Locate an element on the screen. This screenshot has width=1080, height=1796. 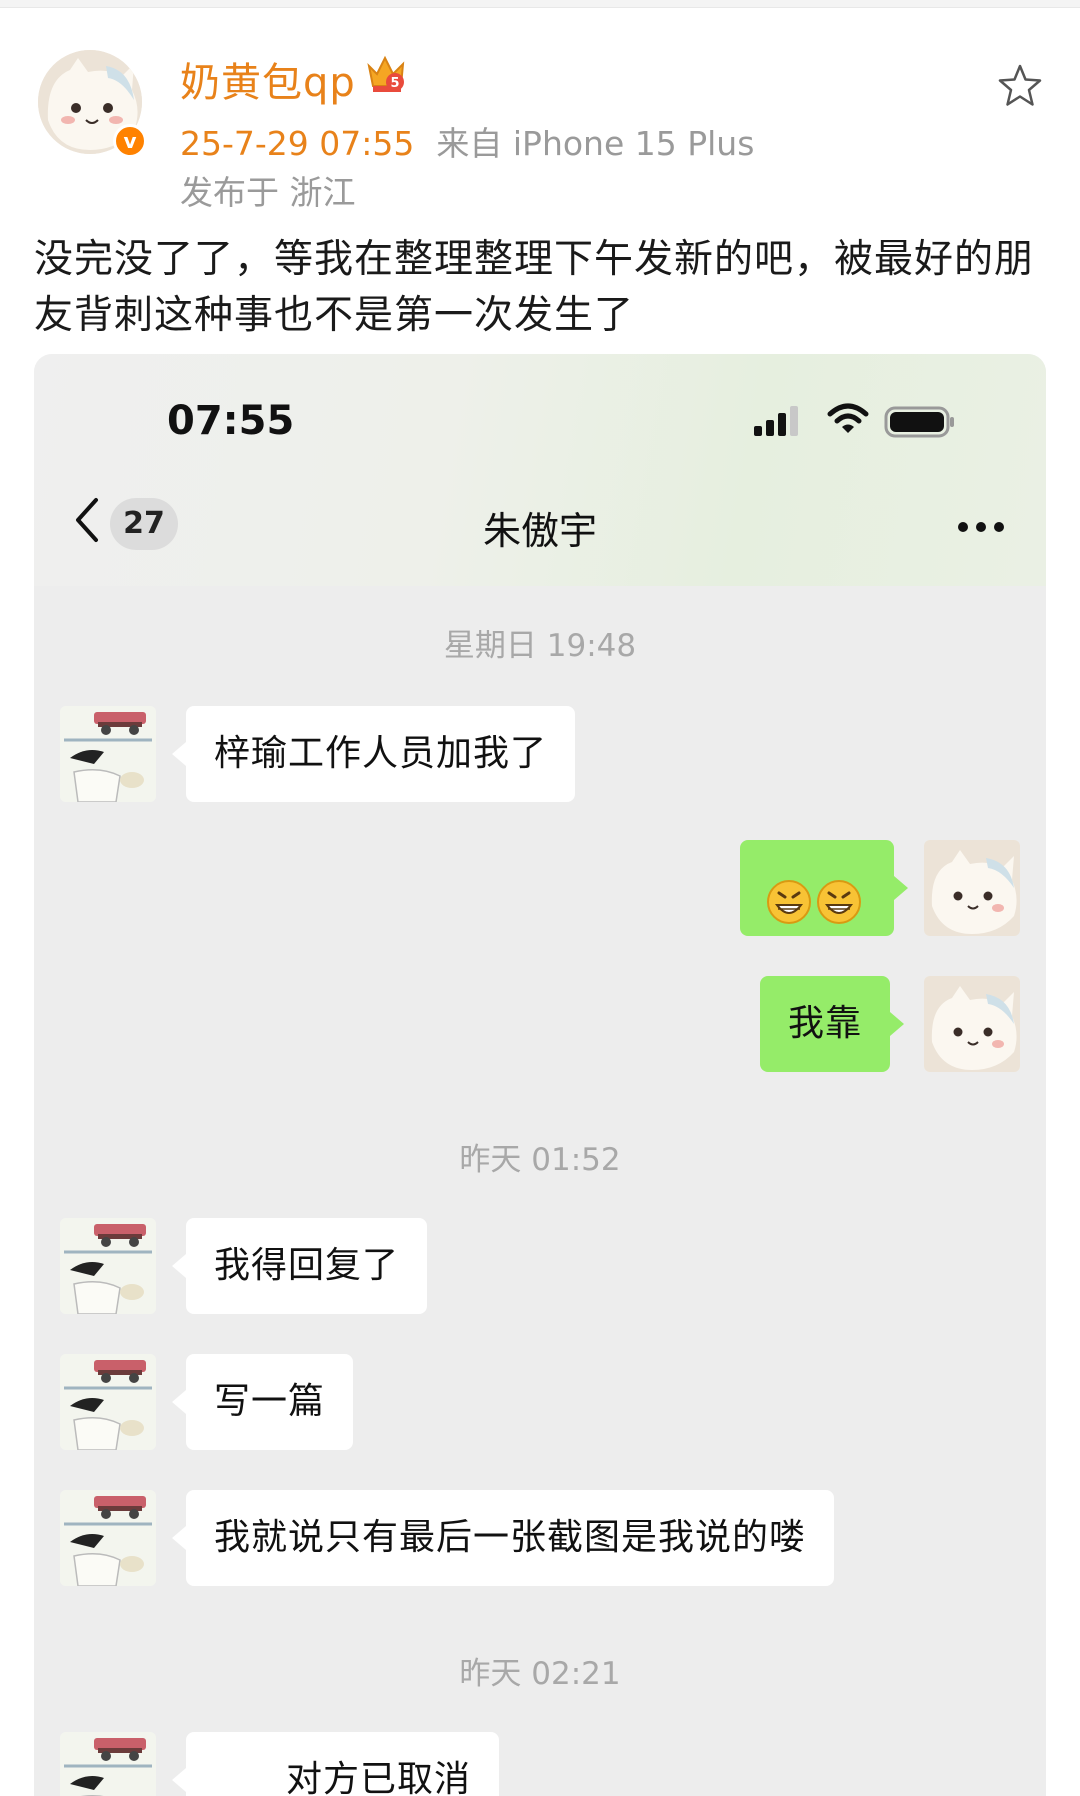
post-meta: 25-7-29 07:55 来自 iPhone 15 Plus is located at coordinates (467, 141).